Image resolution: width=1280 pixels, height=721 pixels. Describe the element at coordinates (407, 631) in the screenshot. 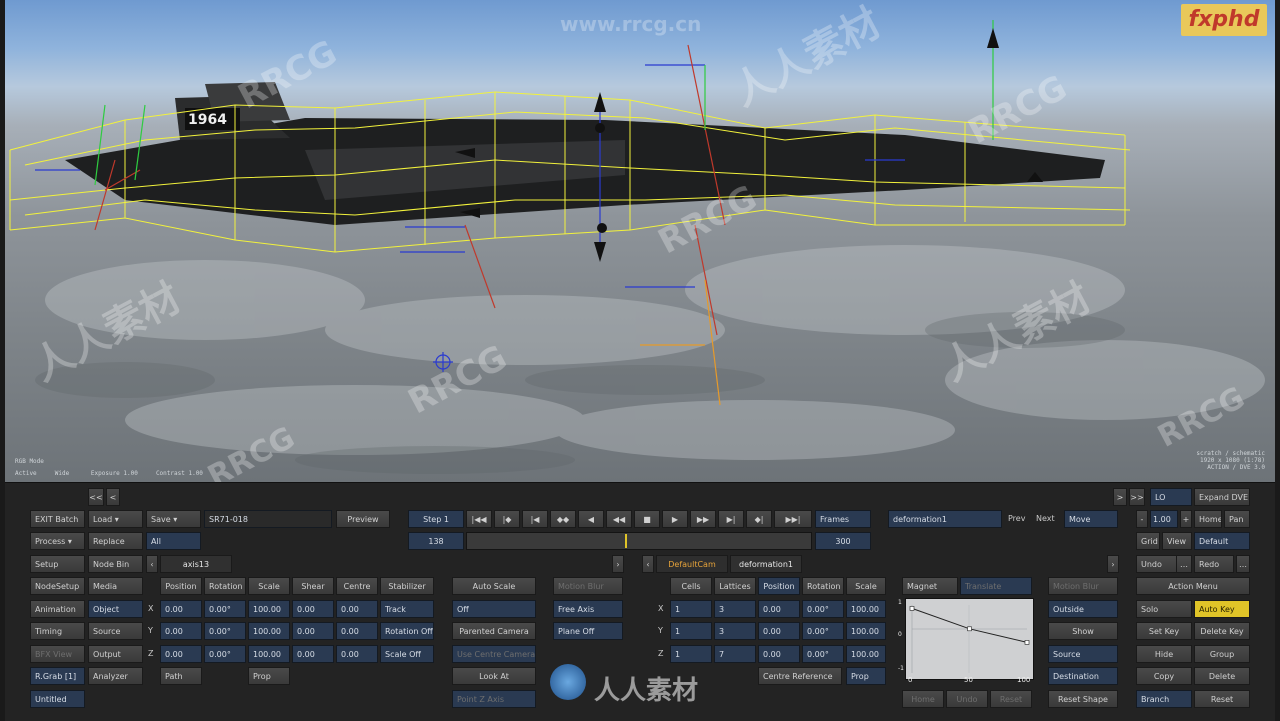

I see `rotation-off-field: Rotation Off` at that location.